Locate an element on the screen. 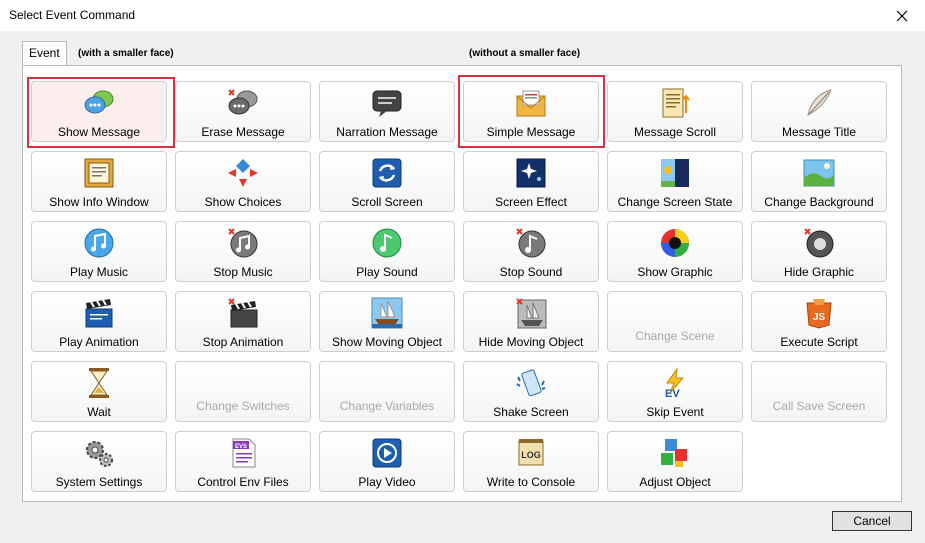 The image size is (925, 543). scroll-screen-button: Scroll Screen is located at coordinates (387, 181).